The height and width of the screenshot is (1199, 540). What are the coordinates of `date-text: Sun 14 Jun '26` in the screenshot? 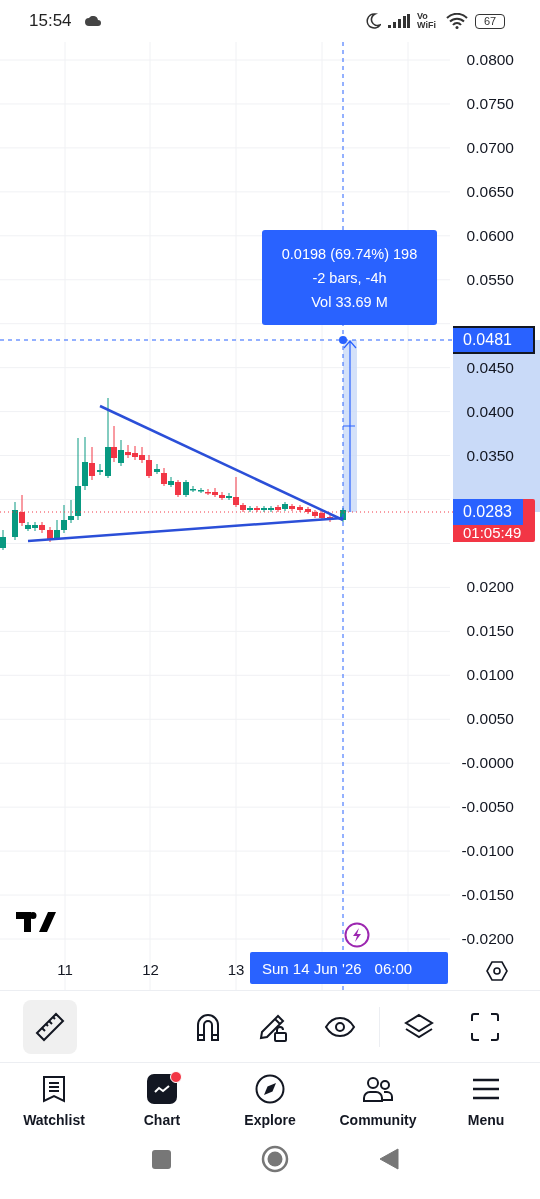 It's located at (312, 968).